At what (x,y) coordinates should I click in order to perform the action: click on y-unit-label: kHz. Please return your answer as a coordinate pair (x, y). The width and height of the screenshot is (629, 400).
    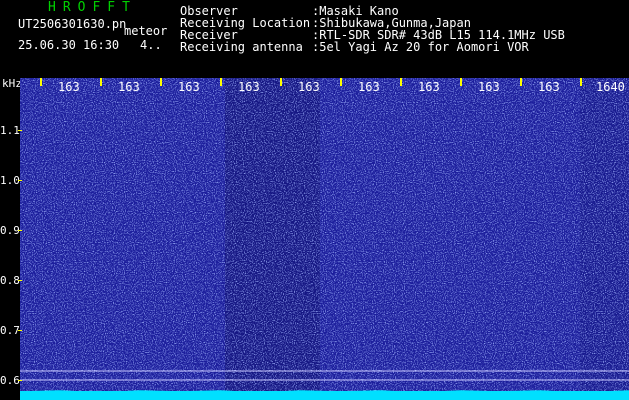
    Looking at the image, I should click on (12, 83).